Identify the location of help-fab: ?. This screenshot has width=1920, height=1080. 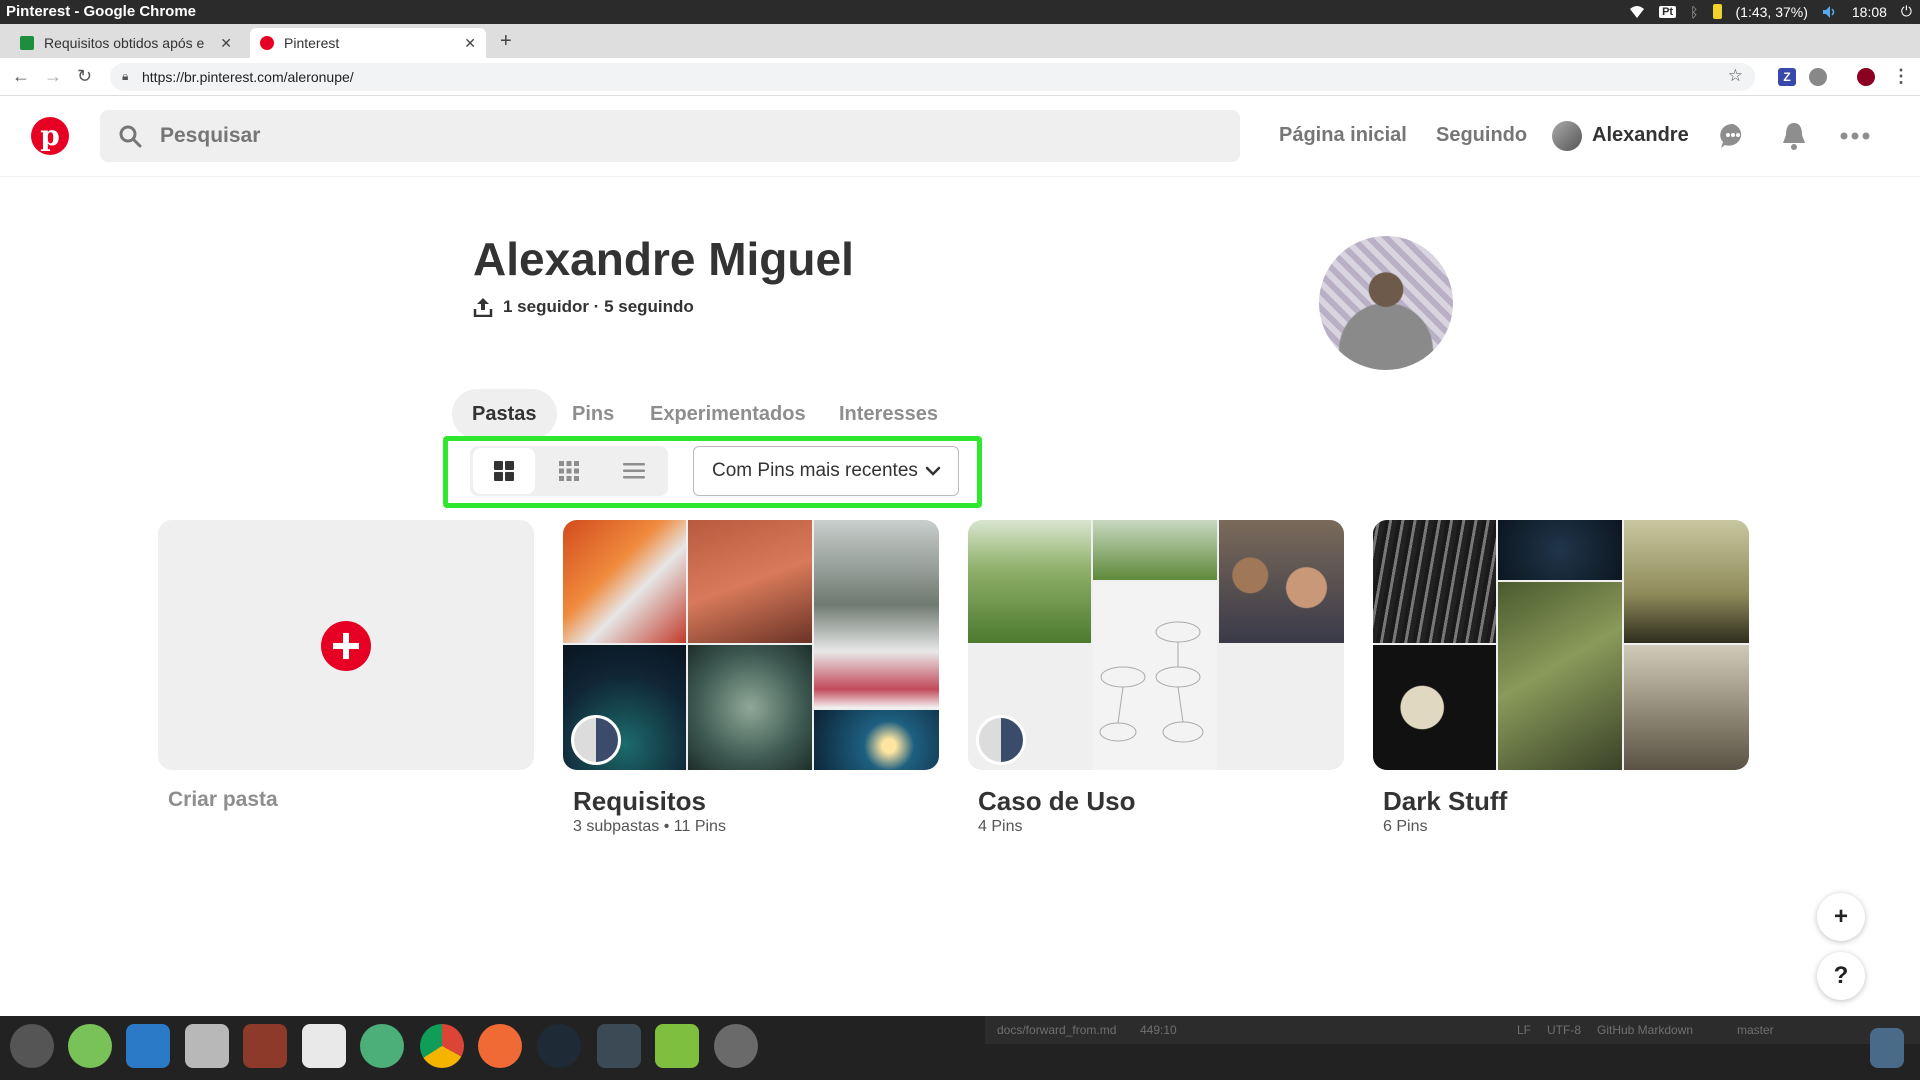
(1841, 976).